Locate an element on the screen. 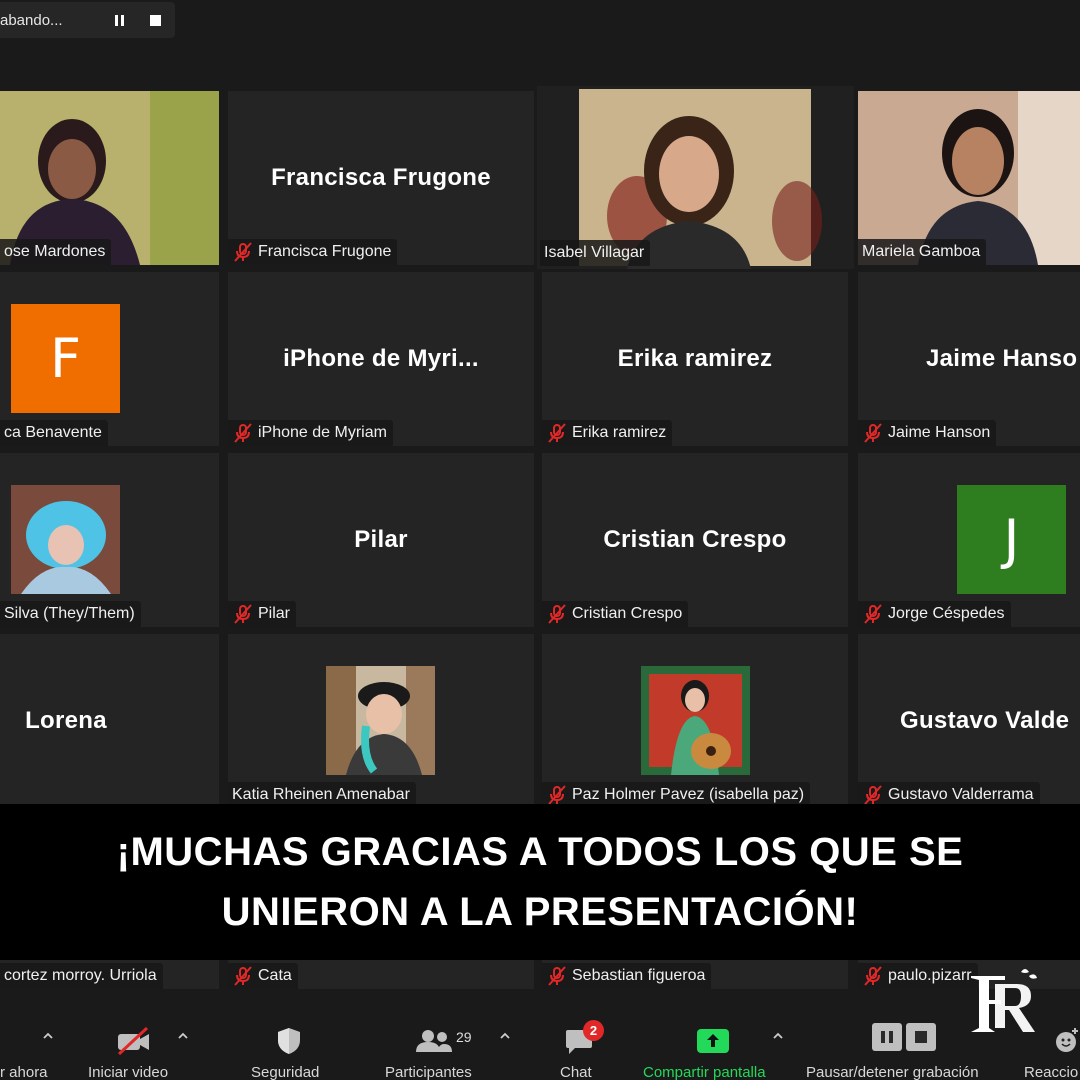 The width and height of the screenshot is (1080, 1080). participant-tile: ose Mardones is located at coordinates (109, 178).